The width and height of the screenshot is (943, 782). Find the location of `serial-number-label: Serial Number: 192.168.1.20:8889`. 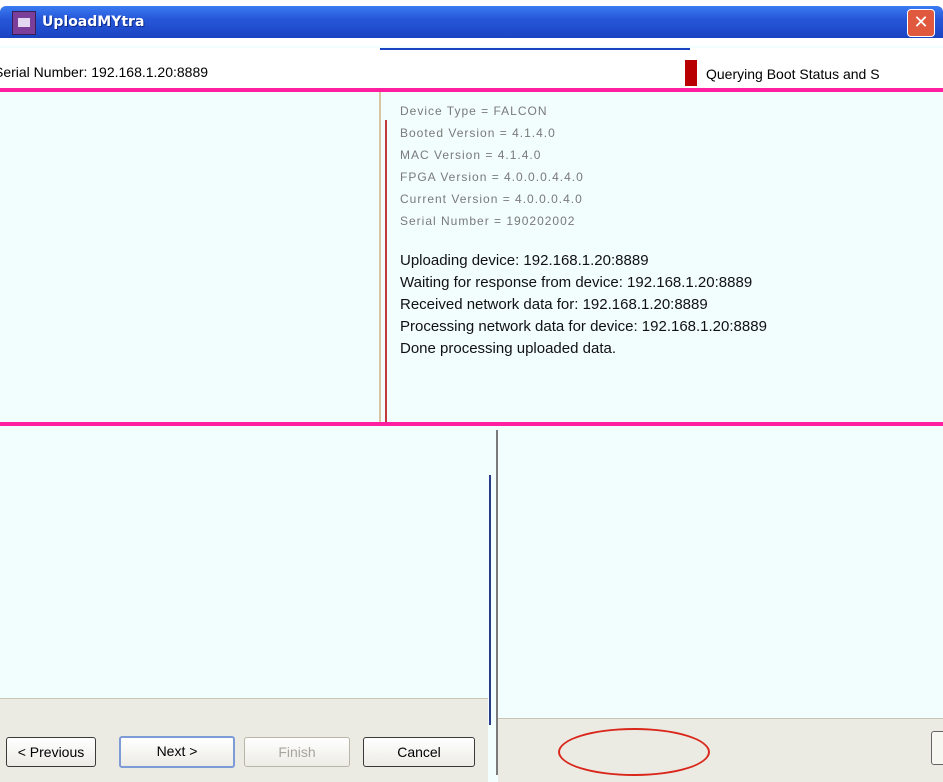

serial-number-label: Serial Number: 192.168.1.20:8889 is located at coordinates (104, 72).